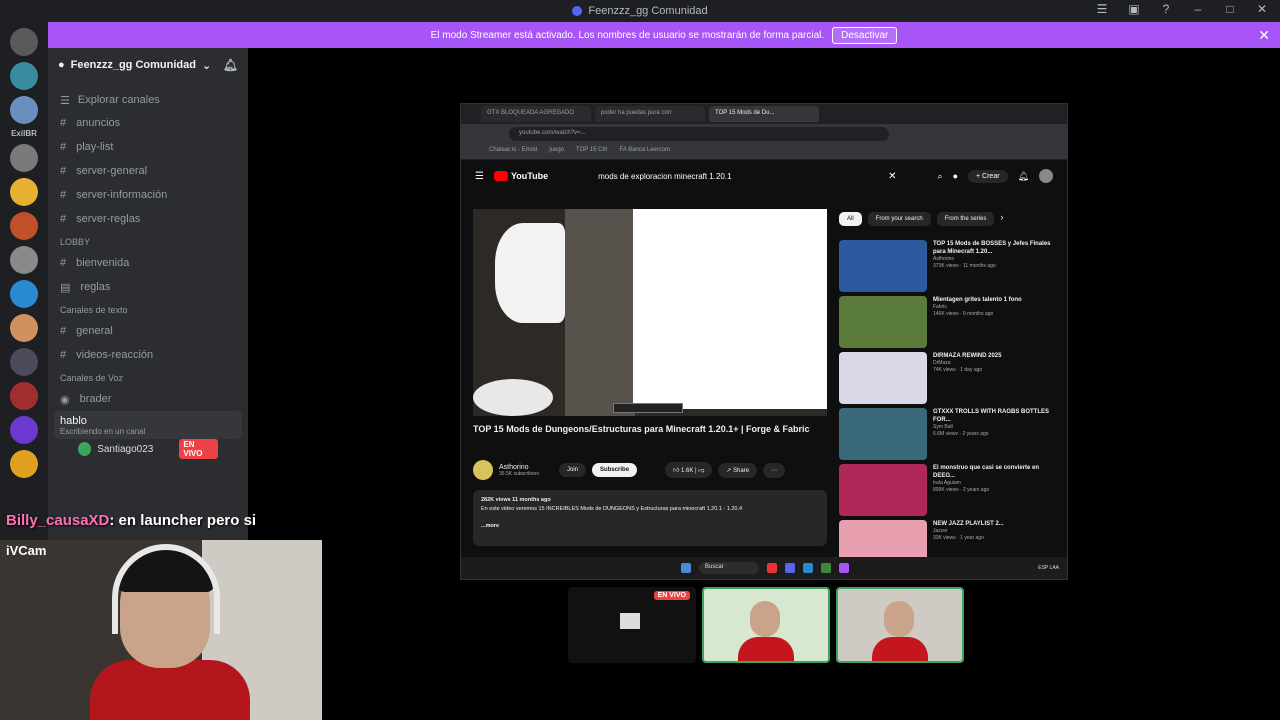  What do you see at coordinates (206, 65) in the screenshot?
I see `chevron-down-icon: ⌄` at bounding box center [206, 65].